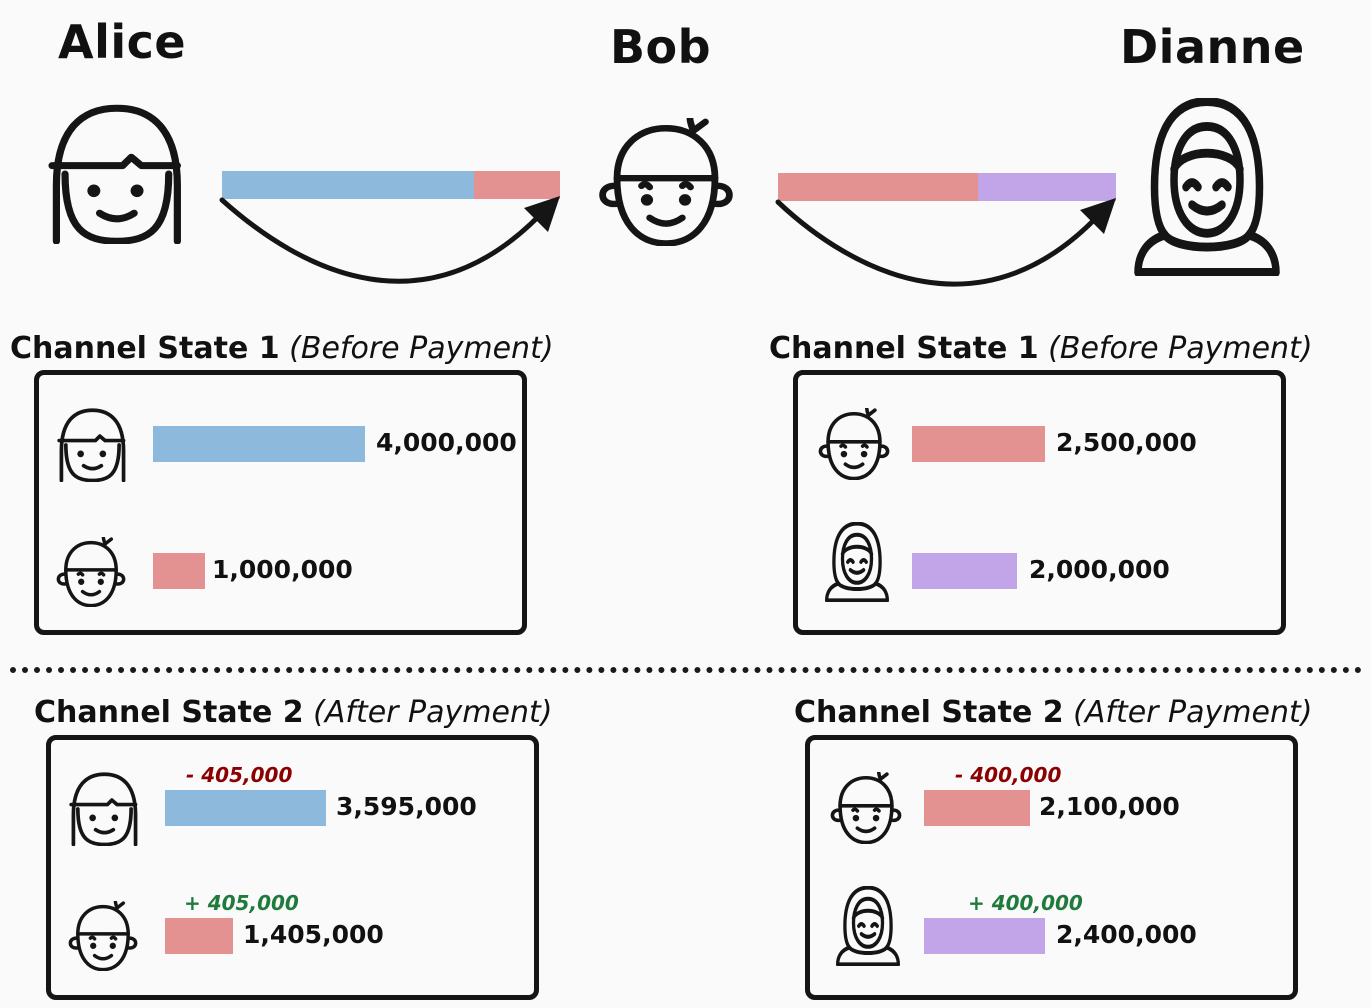 This screenshot has height=1008, width=1371. Describe the element at coordinates (282, 569) in the screenshot. I see `balance-value-bob: 1,000,000` at that location.